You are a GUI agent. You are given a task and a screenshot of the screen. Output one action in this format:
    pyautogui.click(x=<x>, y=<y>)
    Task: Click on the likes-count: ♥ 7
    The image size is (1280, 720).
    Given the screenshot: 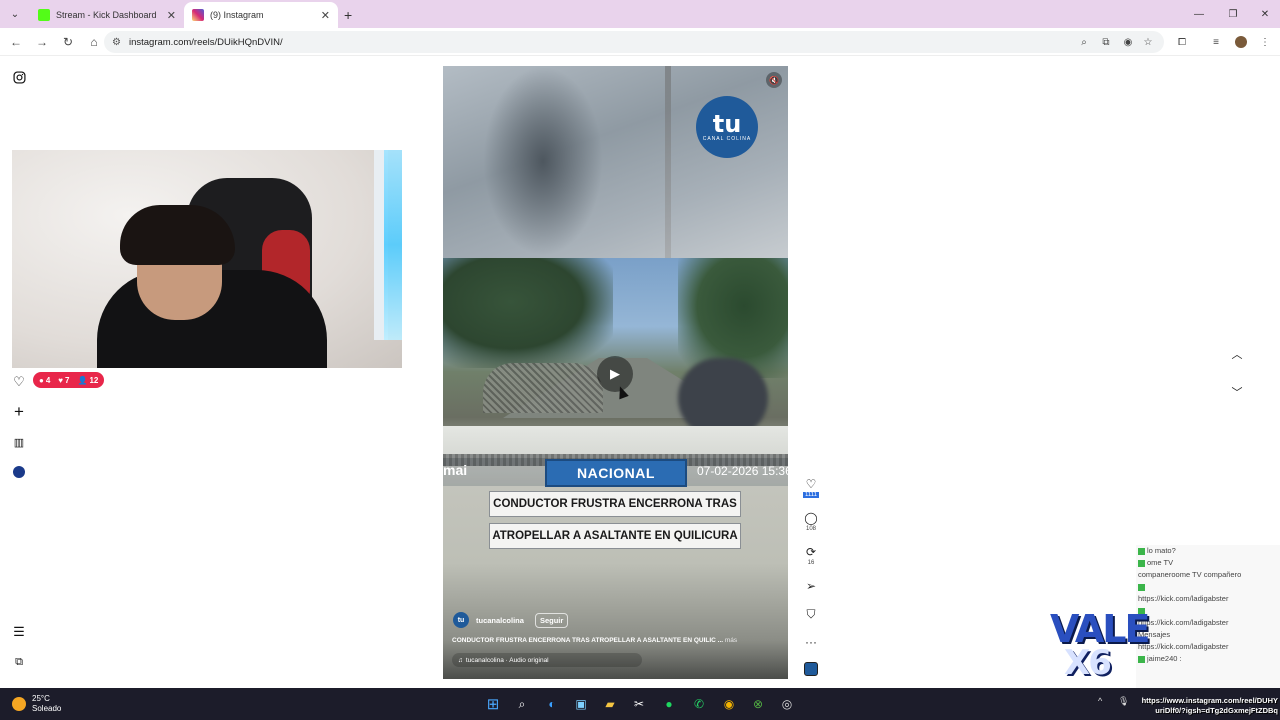 What is the action you would take?
    pyautogui.click(x=64, y=380)
    